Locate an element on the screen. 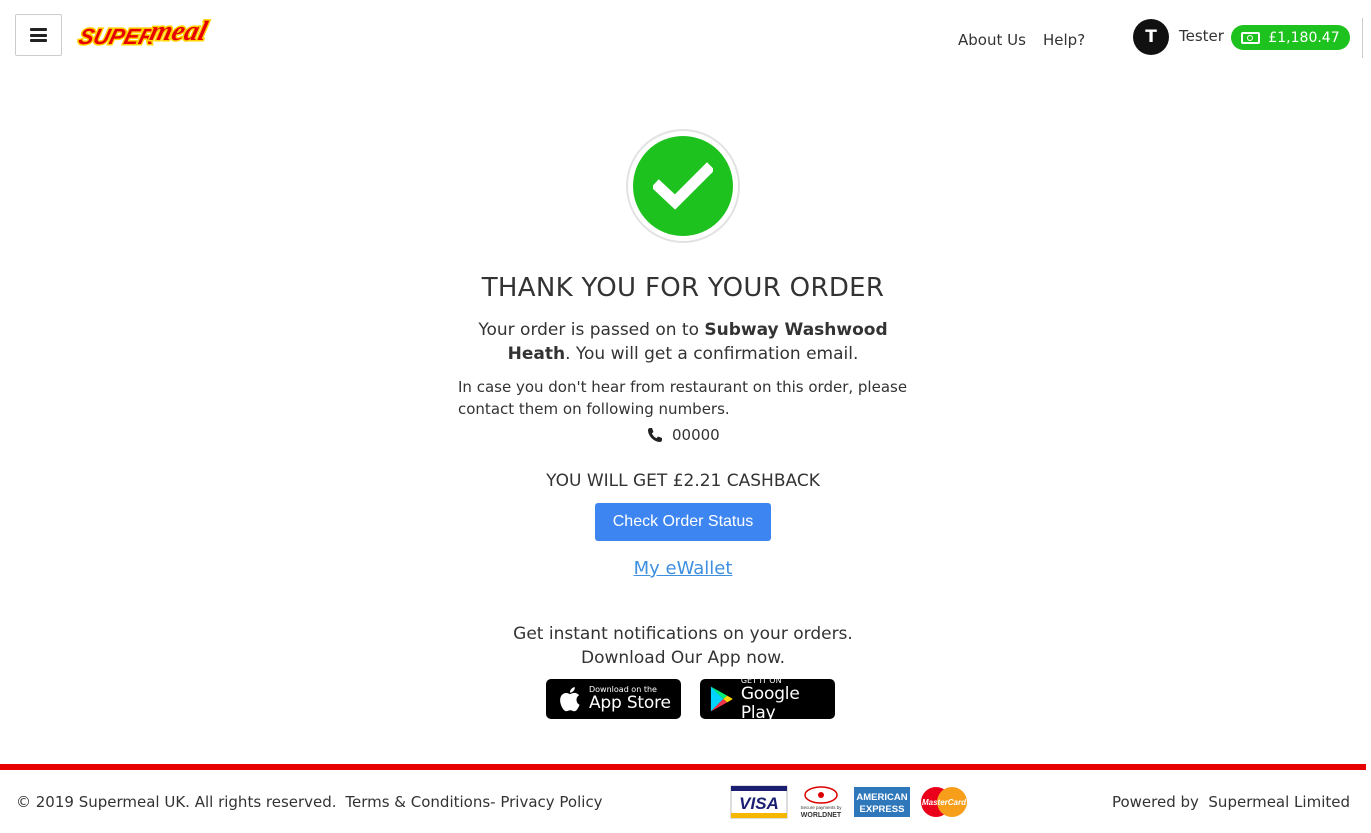 This screenshot has height=833, width=1371. svg-text: VISA is located at coordinates (759, 803).